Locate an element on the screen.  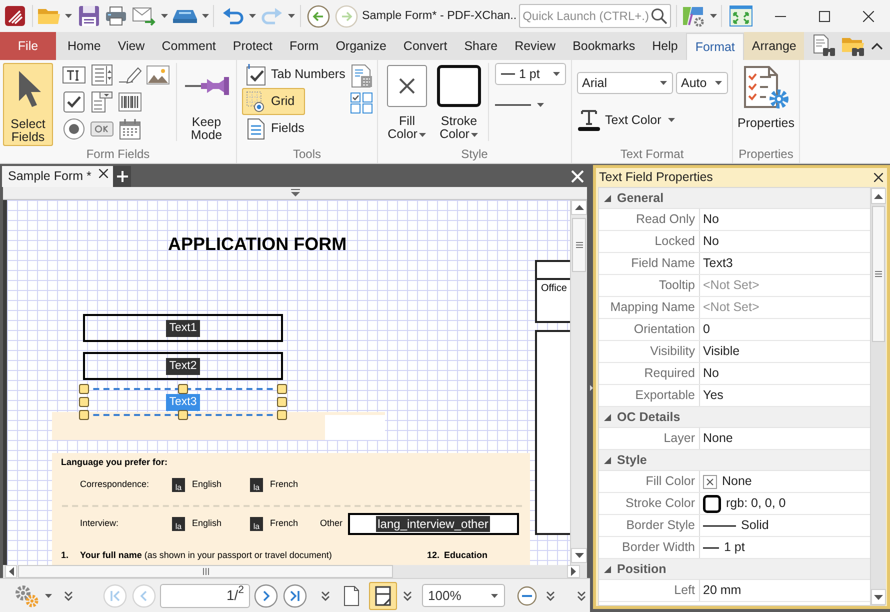
text-color-button: Text Color is located at coordinates (626, 120).